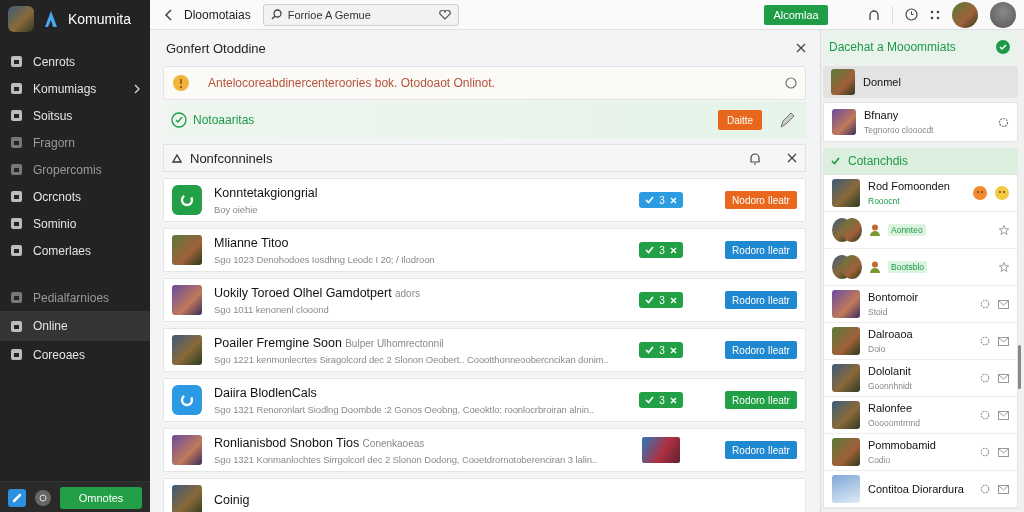  What do you see at coordinates (920, 452) in the screenshot?
I see `contact-row: Pommobamid Codio` at bounding box center [920, 452].